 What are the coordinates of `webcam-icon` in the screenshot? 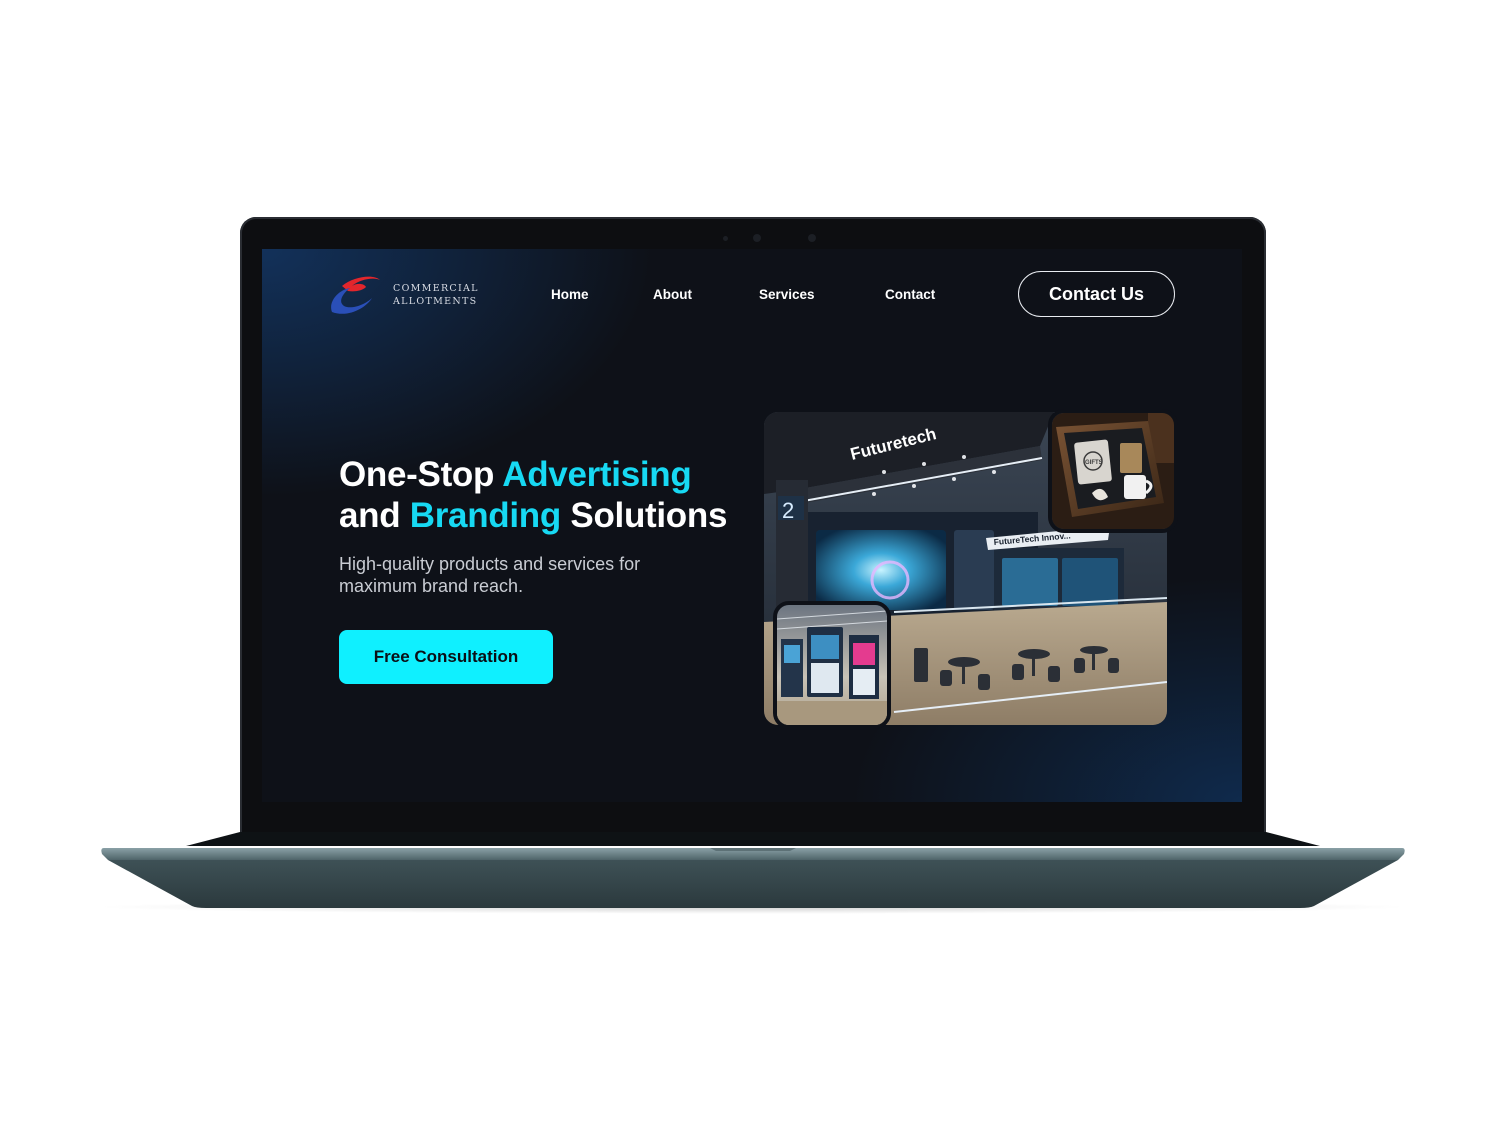 It's located at (757, 238).